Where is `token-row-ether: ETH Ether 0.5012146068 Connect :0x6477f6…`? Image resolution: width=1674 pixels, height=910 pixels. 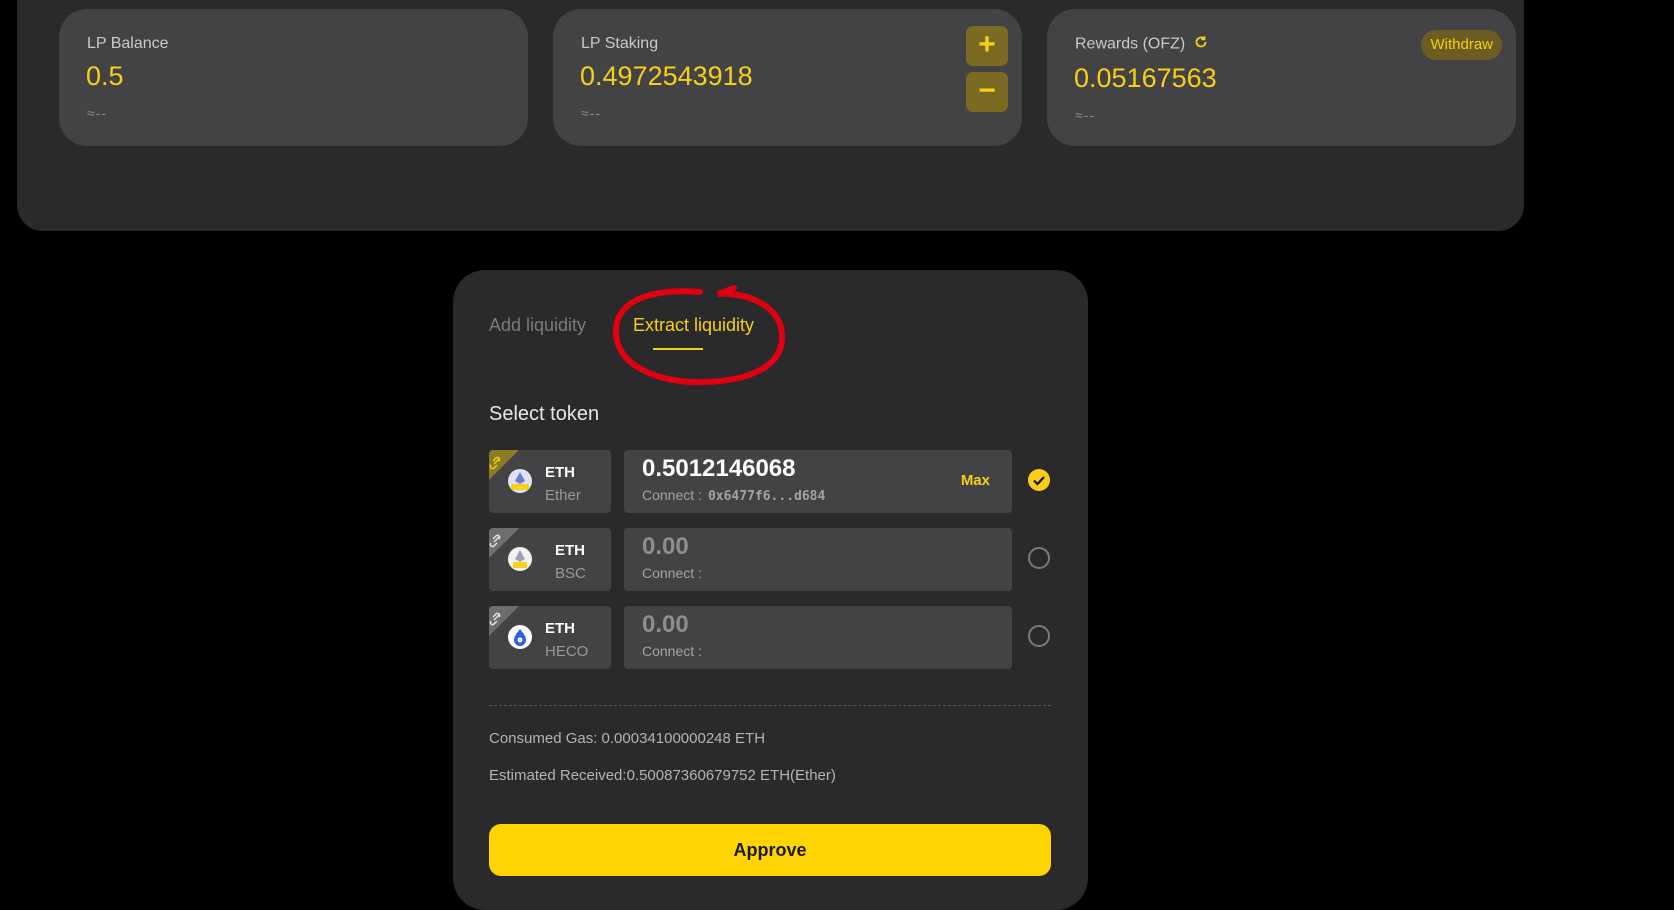
token-row-ether: ETH Ether 0.5012146068 Connect :0x6477f6… is located at coordinates (770, 481).